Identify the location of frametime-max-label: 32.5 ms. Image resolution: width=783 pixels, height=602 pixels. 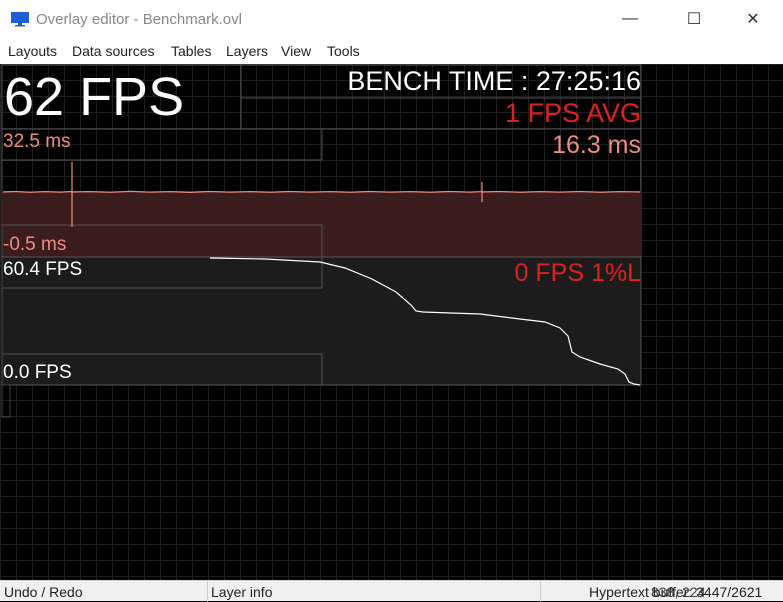
(37, 141).